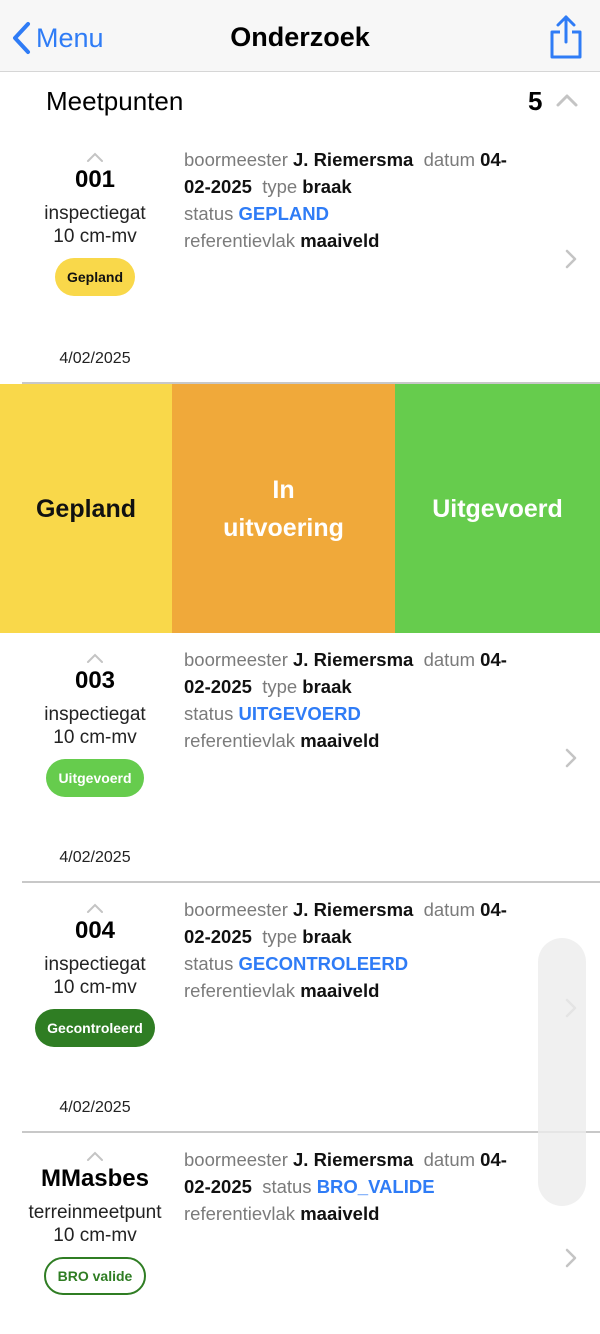  What do you see at coordinates (299, 713) in the screenshot?
I see `value-status: UITGEVOERD` at bounding box center [299, 713].